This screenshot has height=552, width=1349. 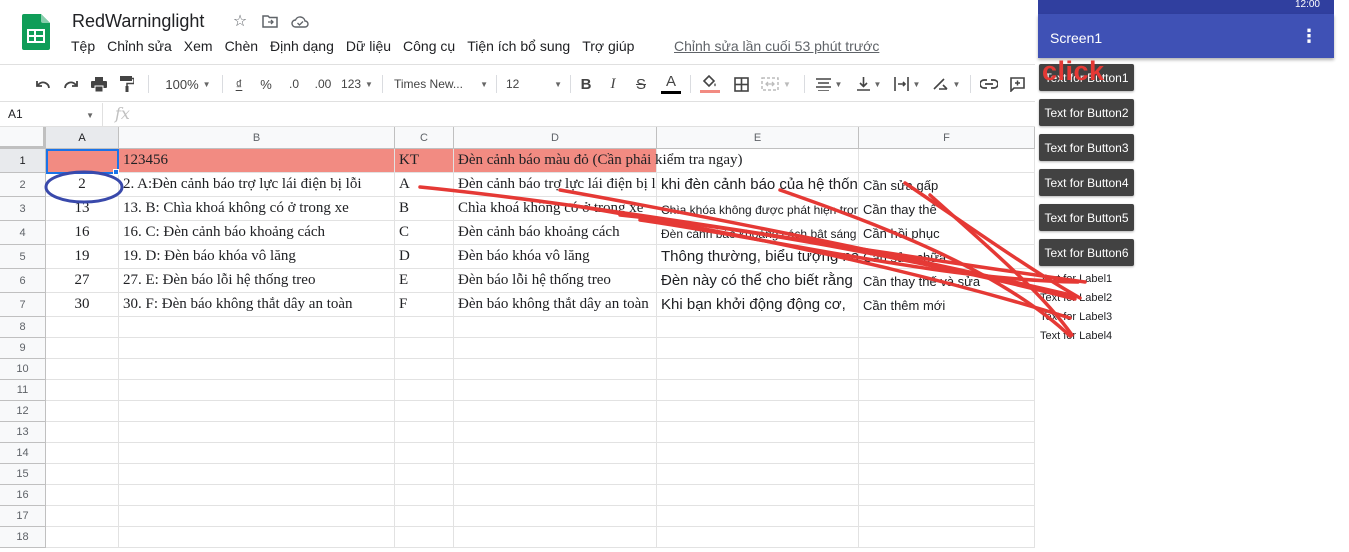 What do you see at coordinates (641, 84) in the screenshot?
I see `strikethrough-button: S` at bounding box center [641, 84].